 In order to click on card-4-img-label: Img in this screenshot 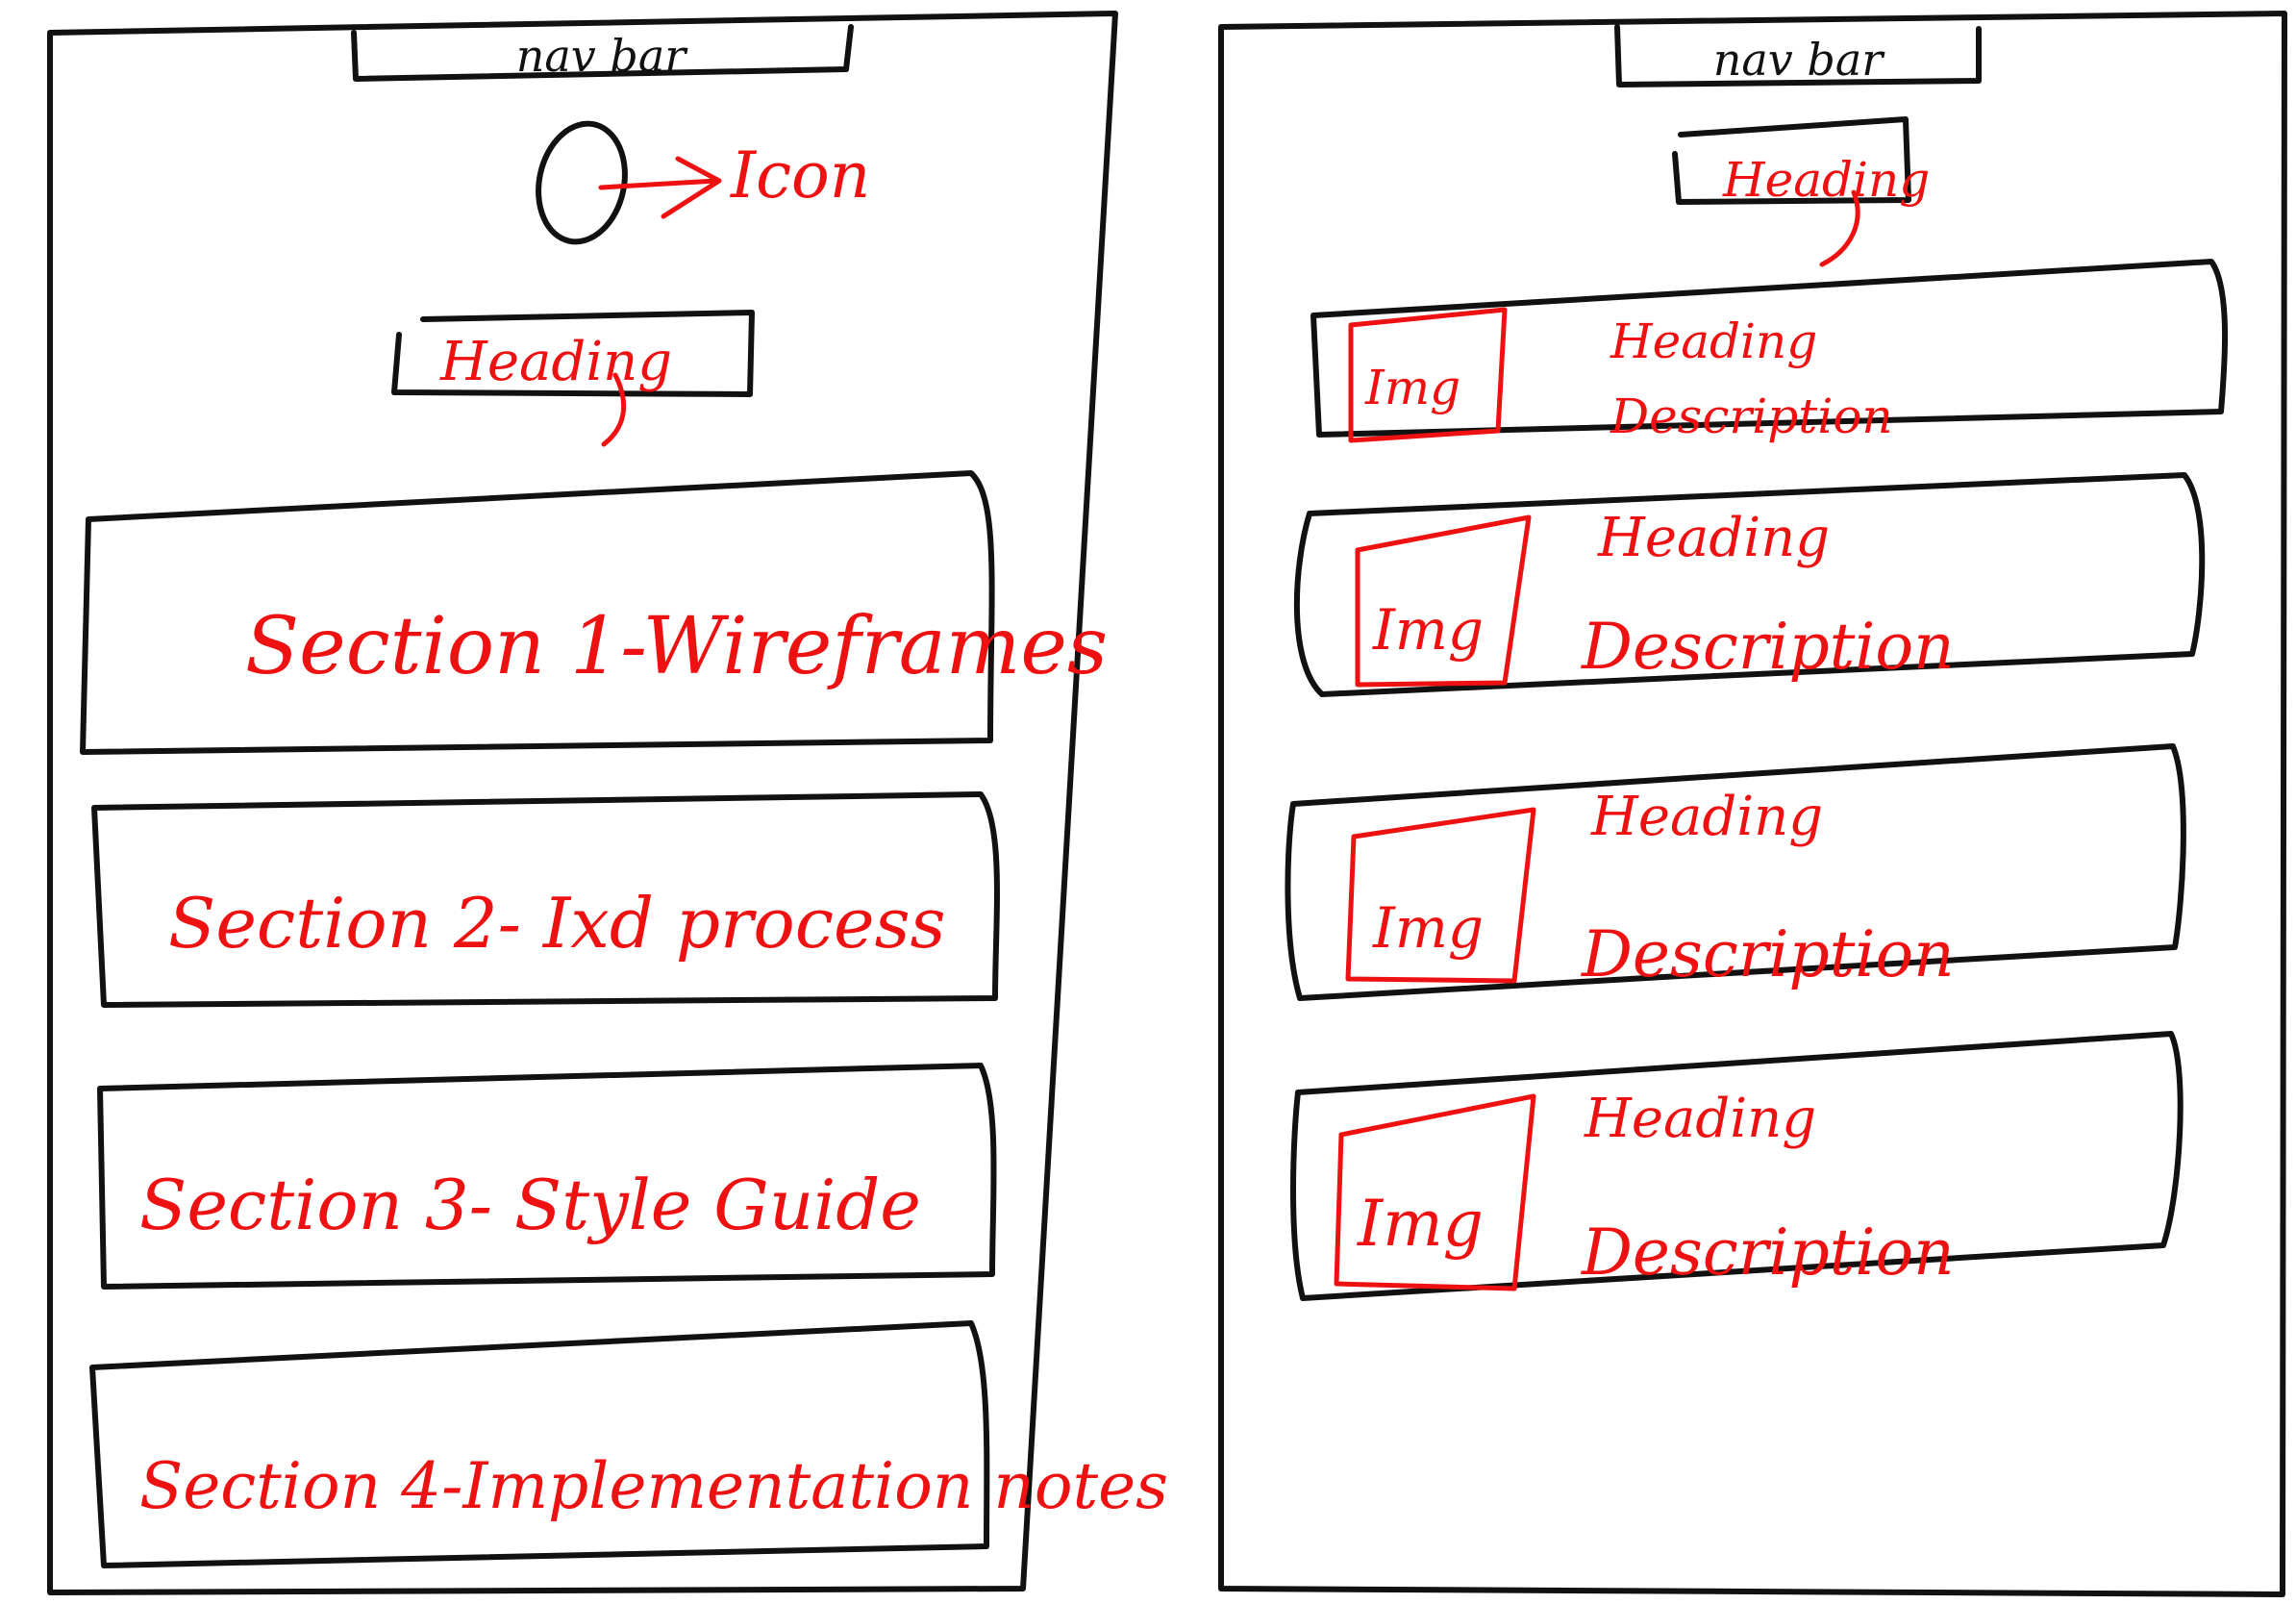, I will do `click(1420, 1224)`.